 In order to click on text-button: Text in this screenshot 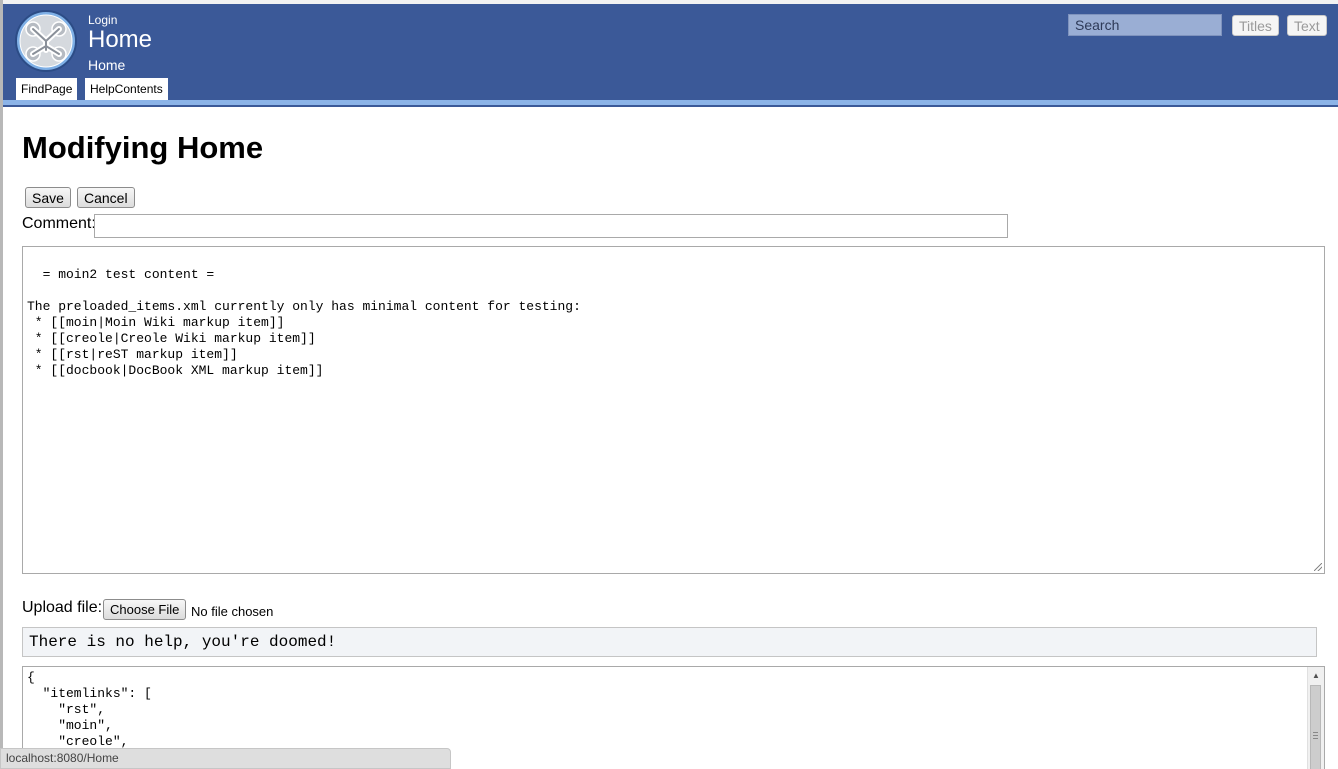, I will do `click(1307, 25)`.